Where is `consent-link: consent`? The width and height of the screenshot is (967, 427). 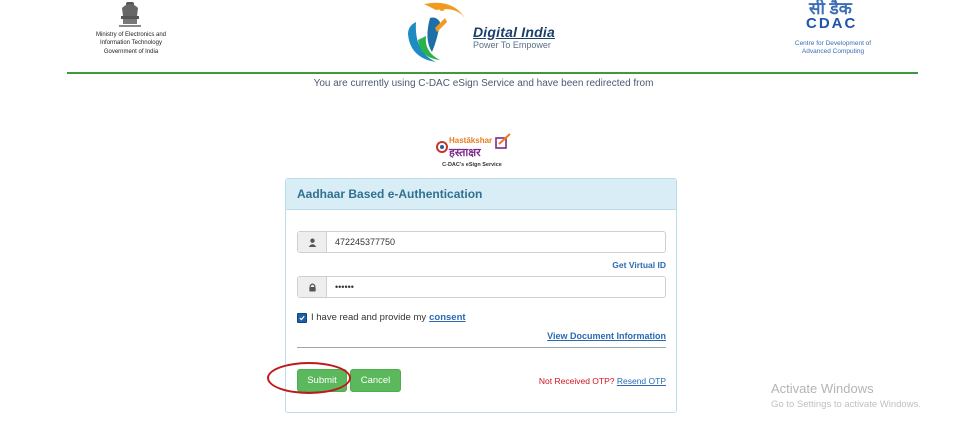
consent-link: consent is located at coordinates (447, 317).